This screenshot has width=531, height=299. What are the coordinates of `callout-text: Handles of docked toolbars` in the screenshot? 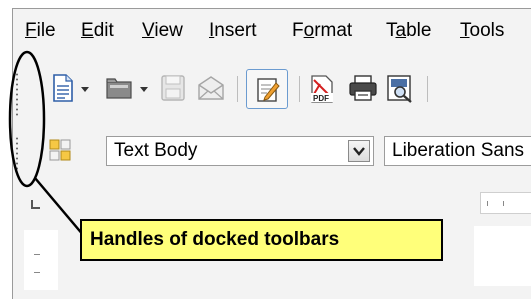 It's located at (215, 239).